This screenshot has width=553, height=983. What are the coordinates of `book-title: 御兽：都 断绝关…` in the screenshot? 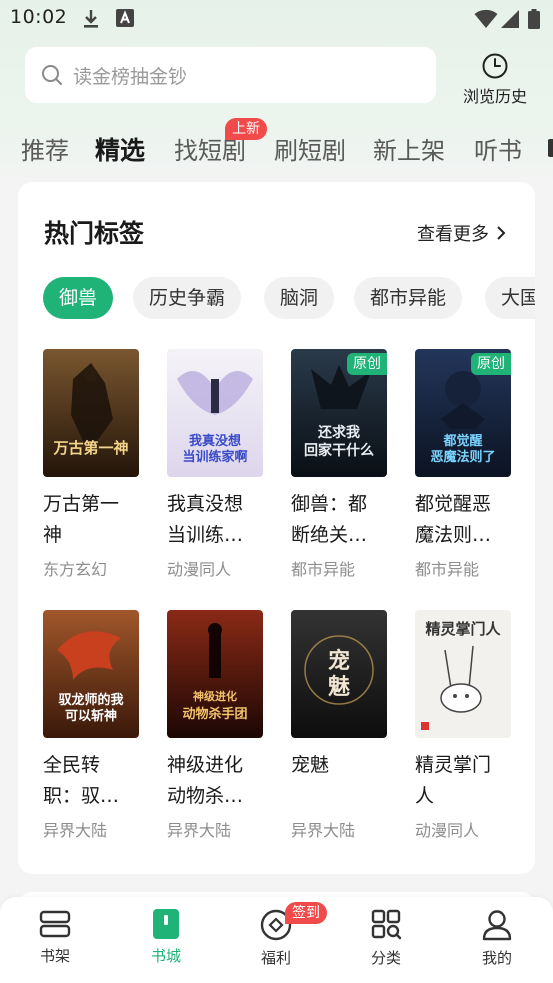 It's located at (329, 519).